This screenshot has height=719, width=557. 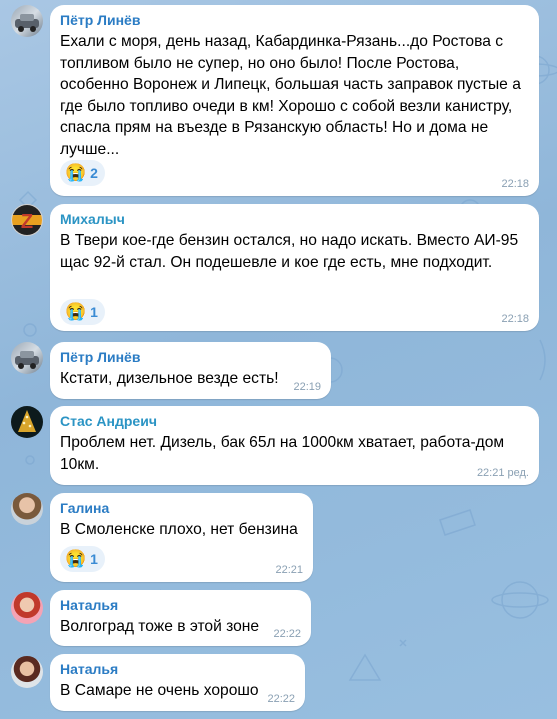 I want to click on reaction-badge: 😭 2, so click(x=82, y=173).